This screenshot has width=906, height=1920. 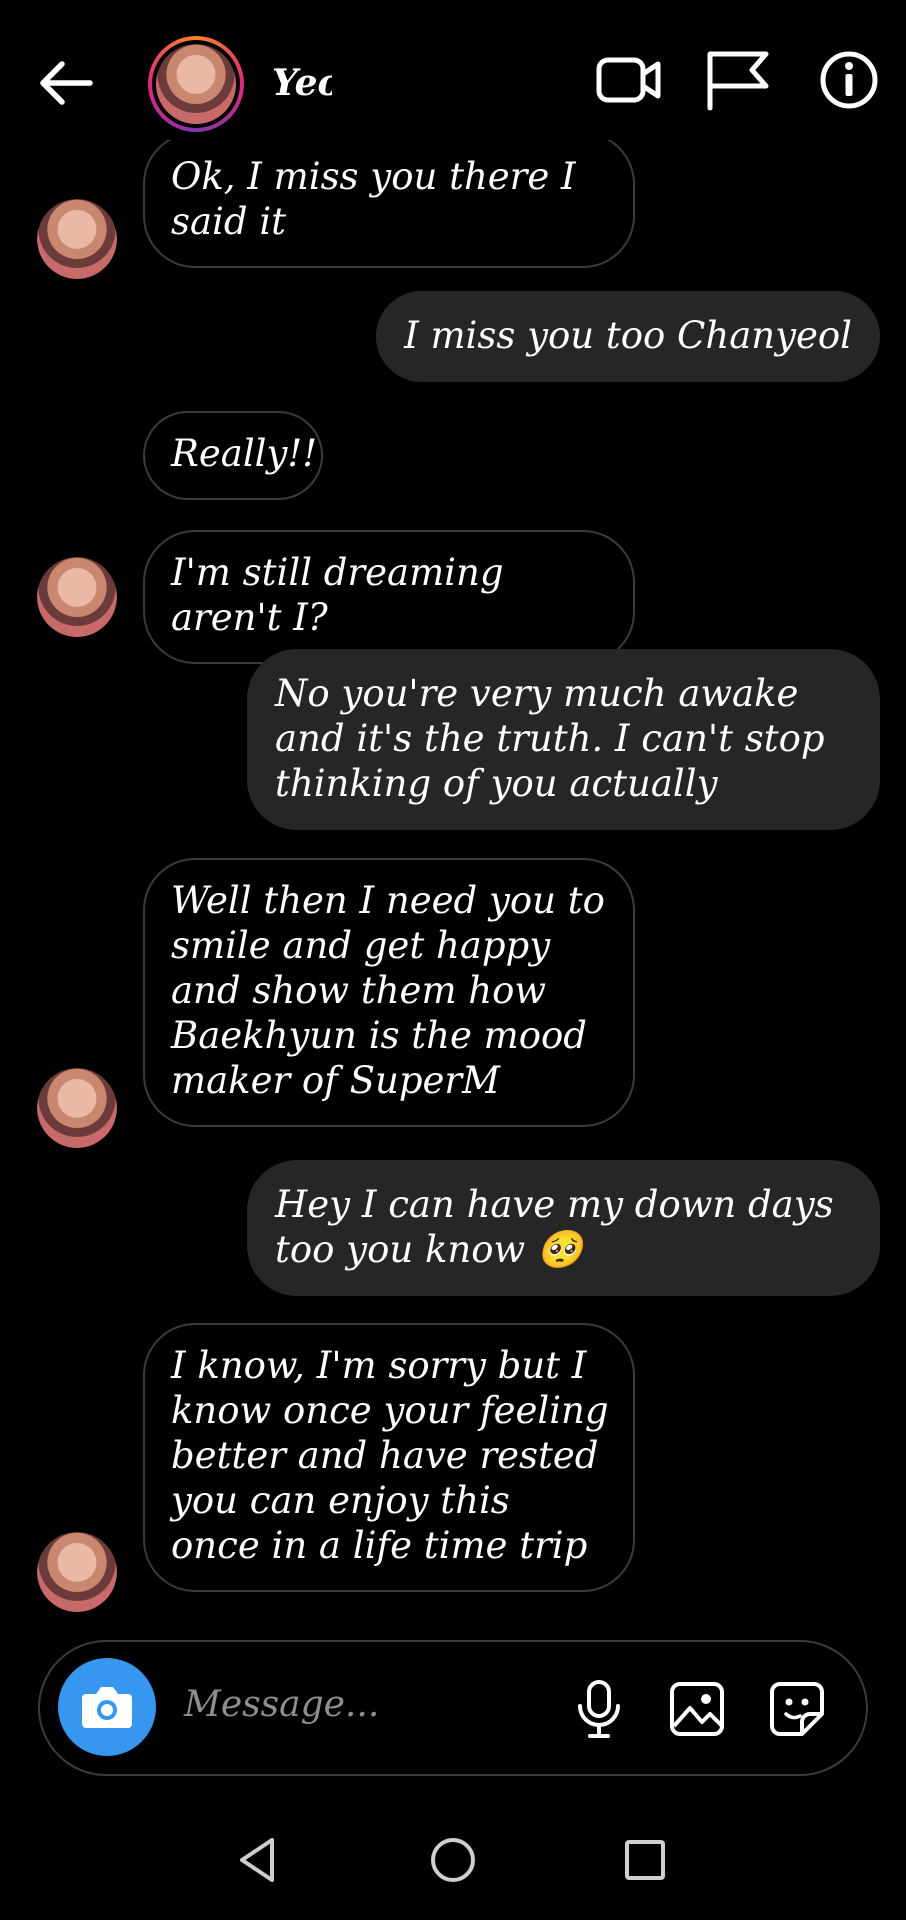 I want to click on system-navigation-bar, so click(x=453, y=1875).